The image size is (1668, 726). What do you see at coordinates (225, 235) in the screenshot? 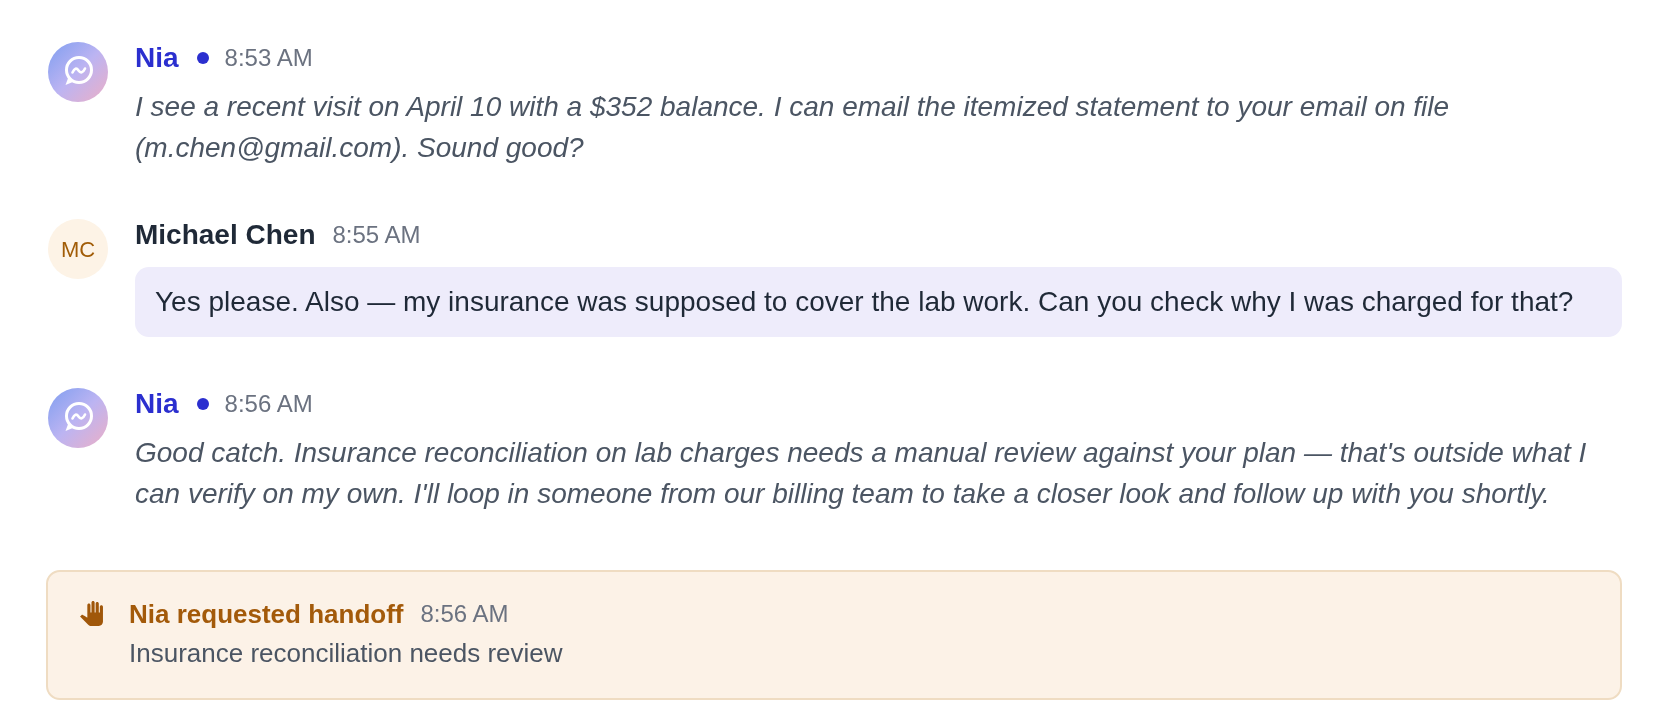
I see `author-name: Michael Chen` at bounding box center [225, 235].